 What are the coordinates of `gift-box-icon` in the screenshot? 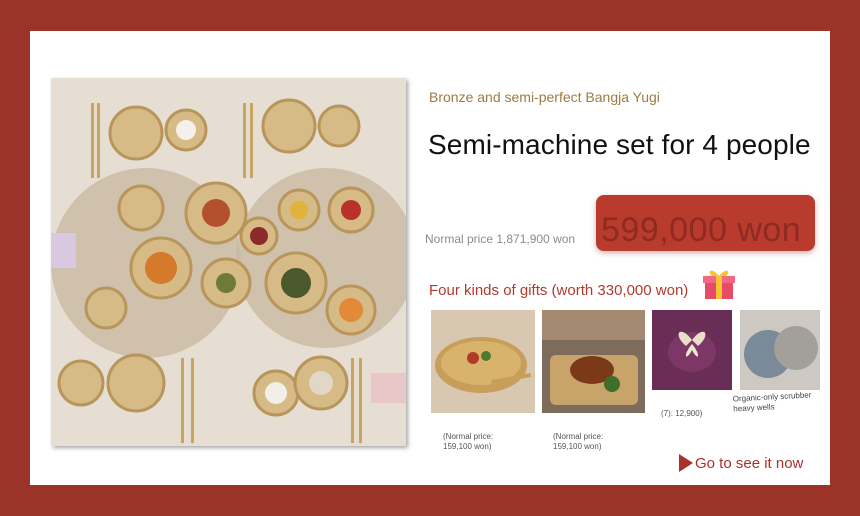 It's located at (719, 286).